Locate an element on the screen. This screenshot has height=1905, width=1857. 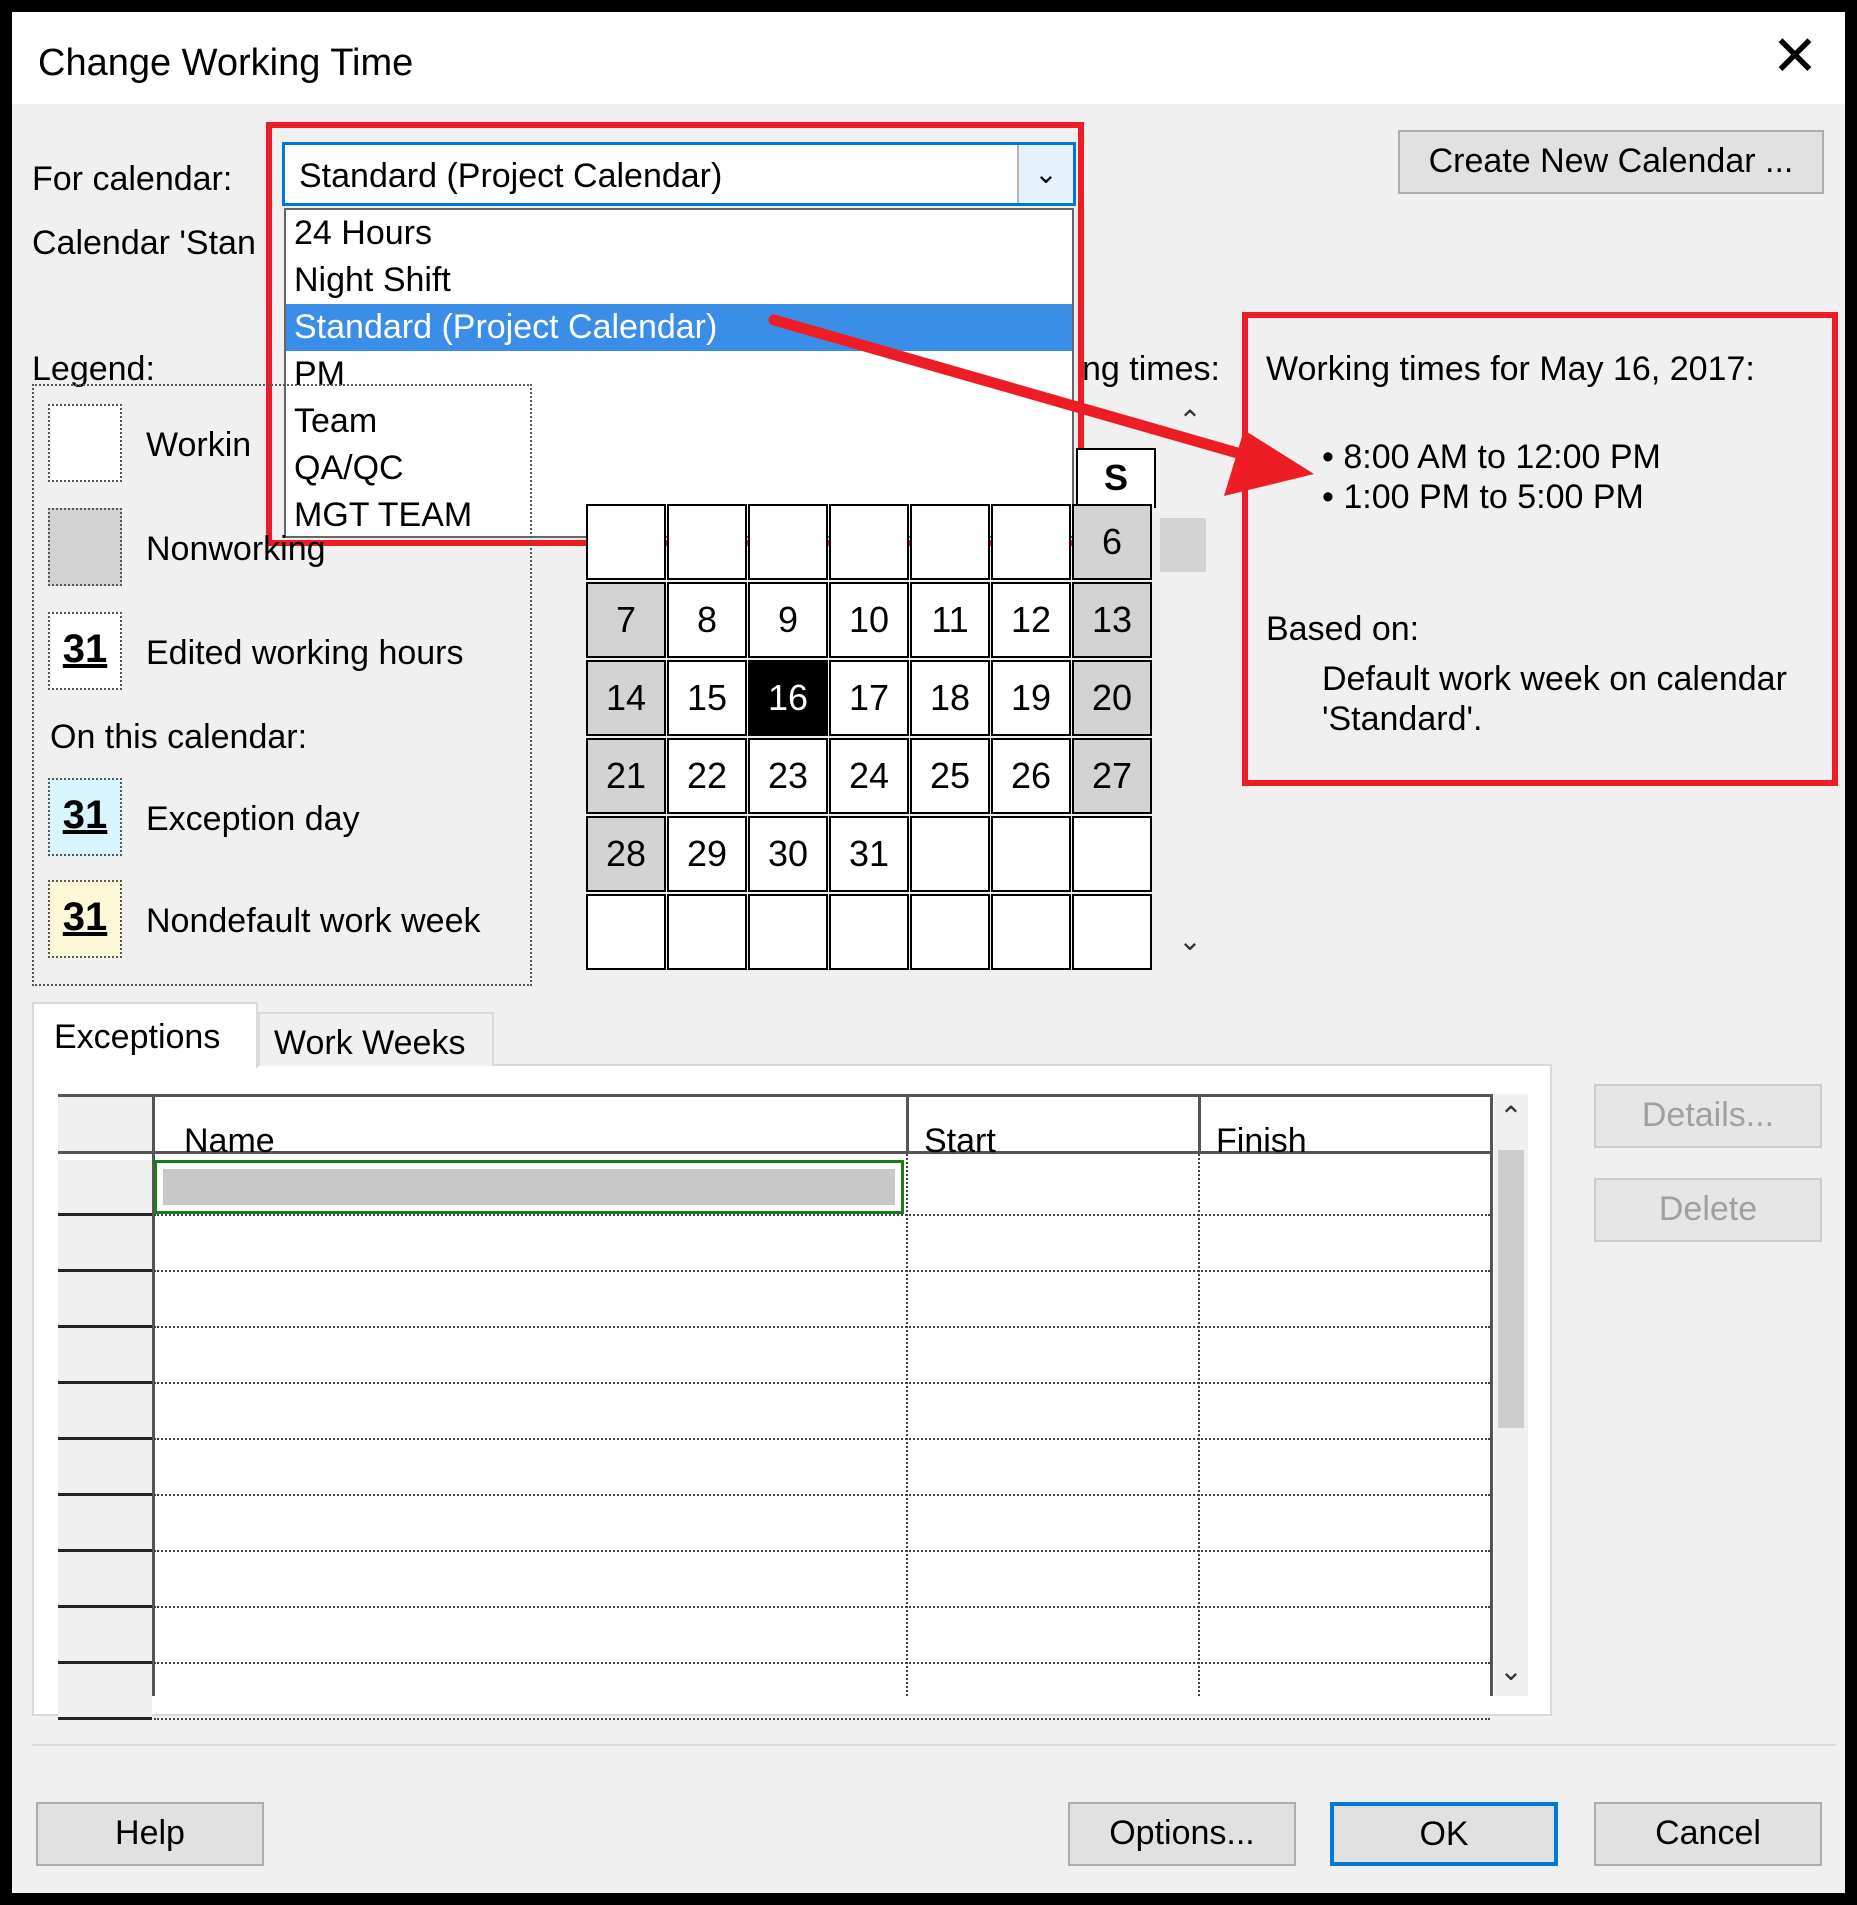
footer-divider is located at coordinates (934, 1745).